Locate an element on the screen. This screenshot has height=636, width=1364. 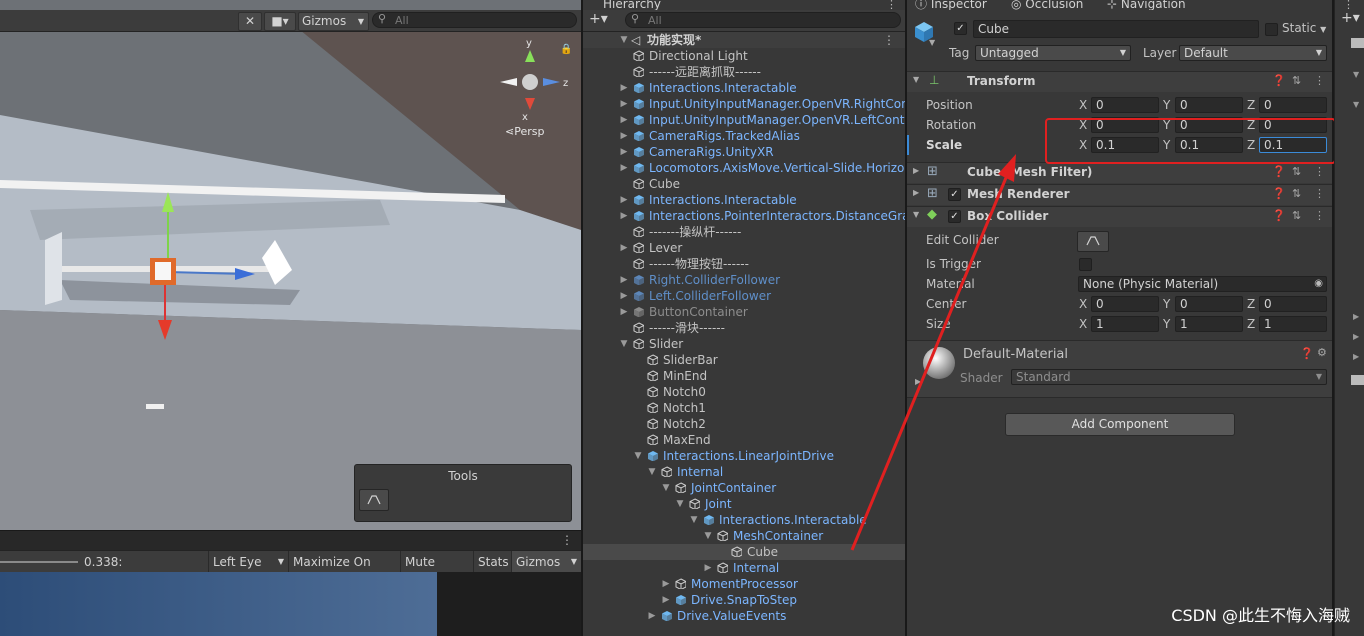
hierarchy-row: ▶ CameraRigs.UnityXR is located at coordinates (744, 152).